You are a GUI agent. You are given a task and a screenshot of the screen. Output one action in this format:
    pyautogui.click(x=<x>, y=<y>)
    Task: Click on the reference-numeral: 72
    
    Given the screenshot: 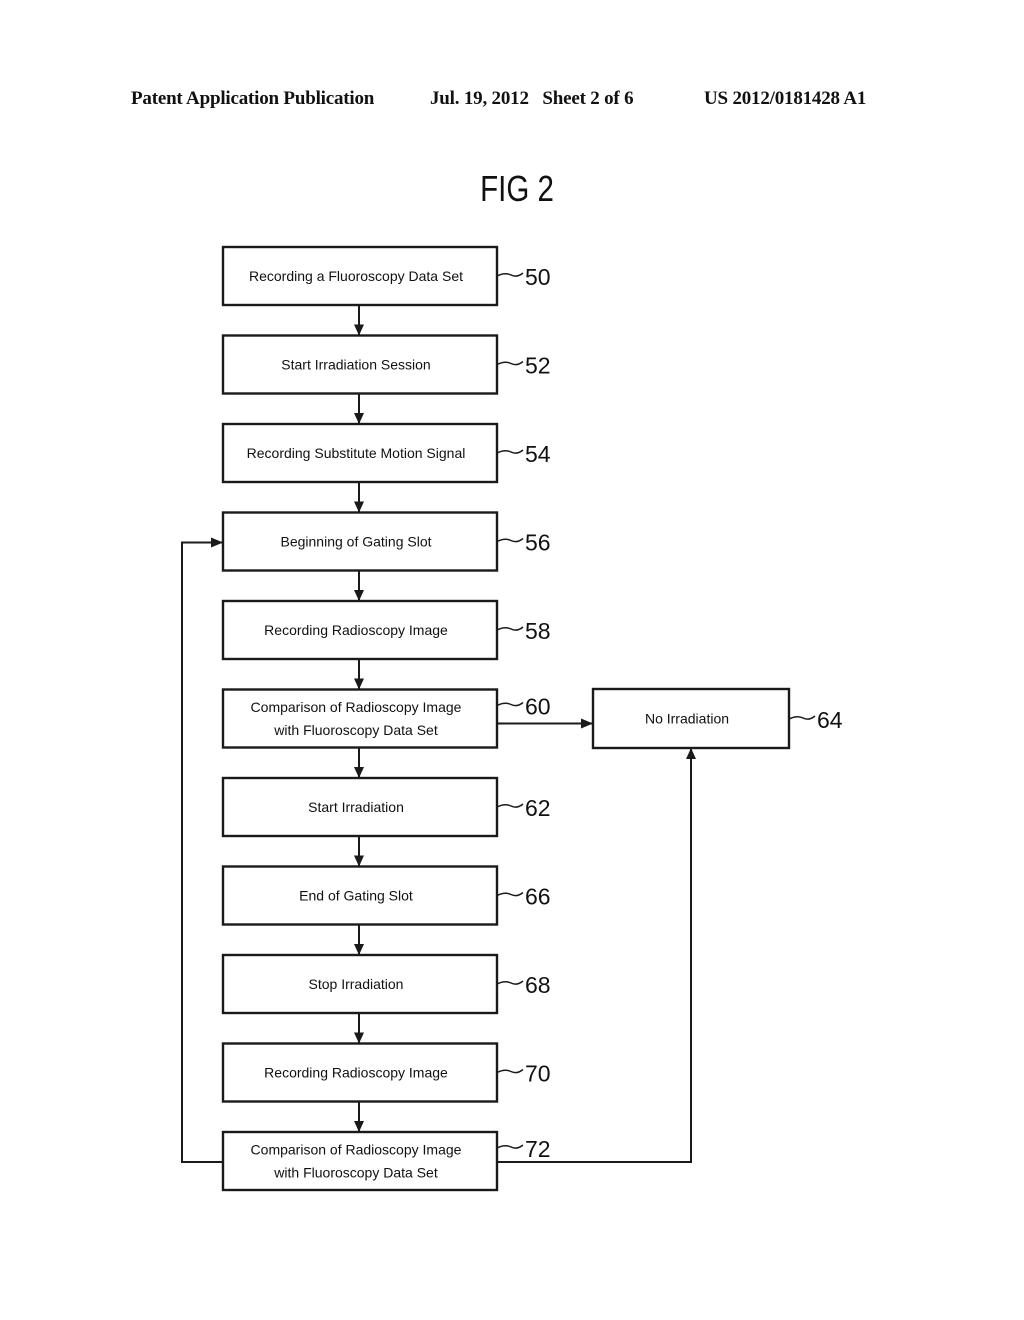 What is the action you would take?
    pyautogui.click(x=538, y=1149)
    